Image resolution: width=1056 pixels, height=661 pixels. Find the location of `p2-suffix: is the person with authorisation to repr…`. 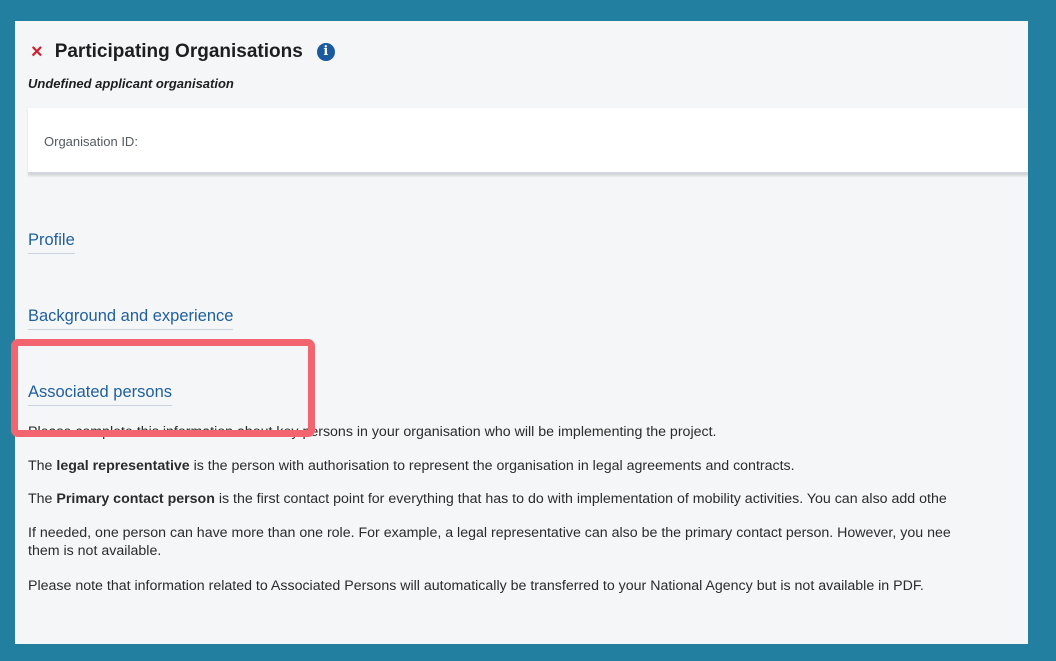

p2-suffix: is the person with authorisation to repr… is located at coordinates (492, 466).